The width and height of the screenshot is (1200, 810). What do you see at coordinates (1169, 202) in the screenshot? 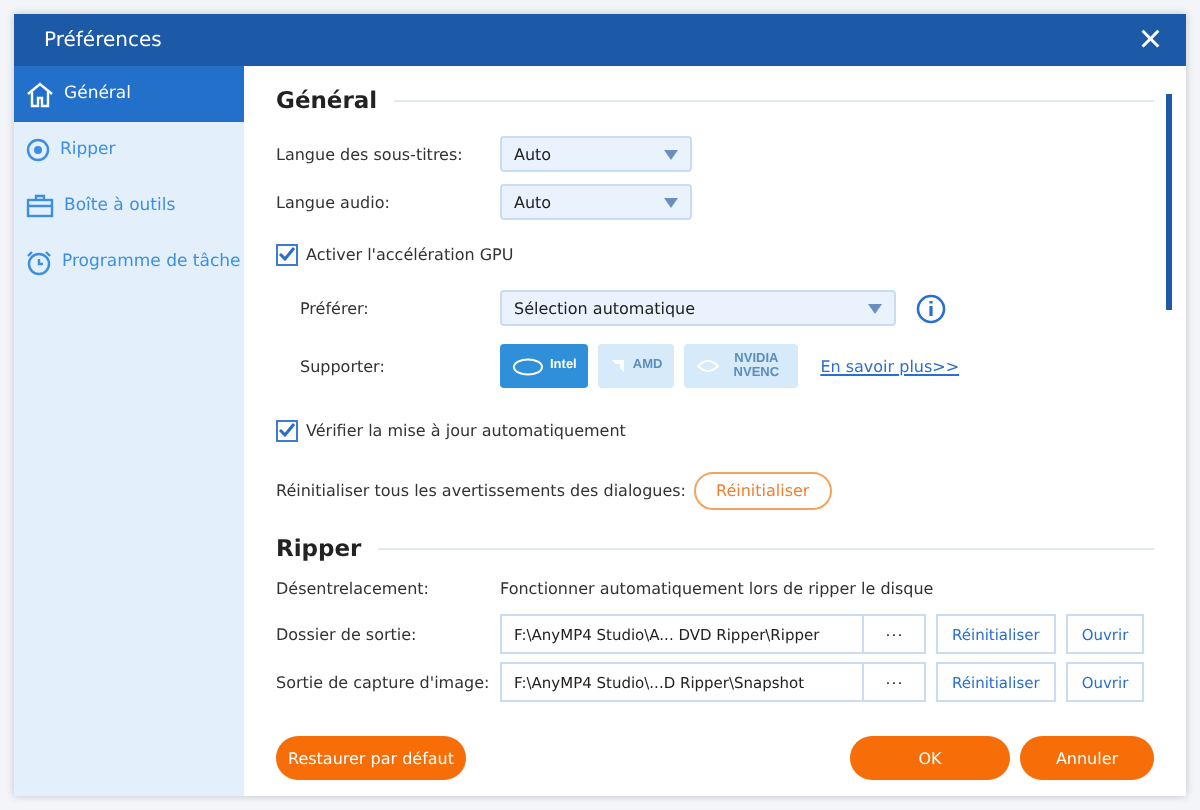
I see `scrollbar` at bounding box center [1169, 202].